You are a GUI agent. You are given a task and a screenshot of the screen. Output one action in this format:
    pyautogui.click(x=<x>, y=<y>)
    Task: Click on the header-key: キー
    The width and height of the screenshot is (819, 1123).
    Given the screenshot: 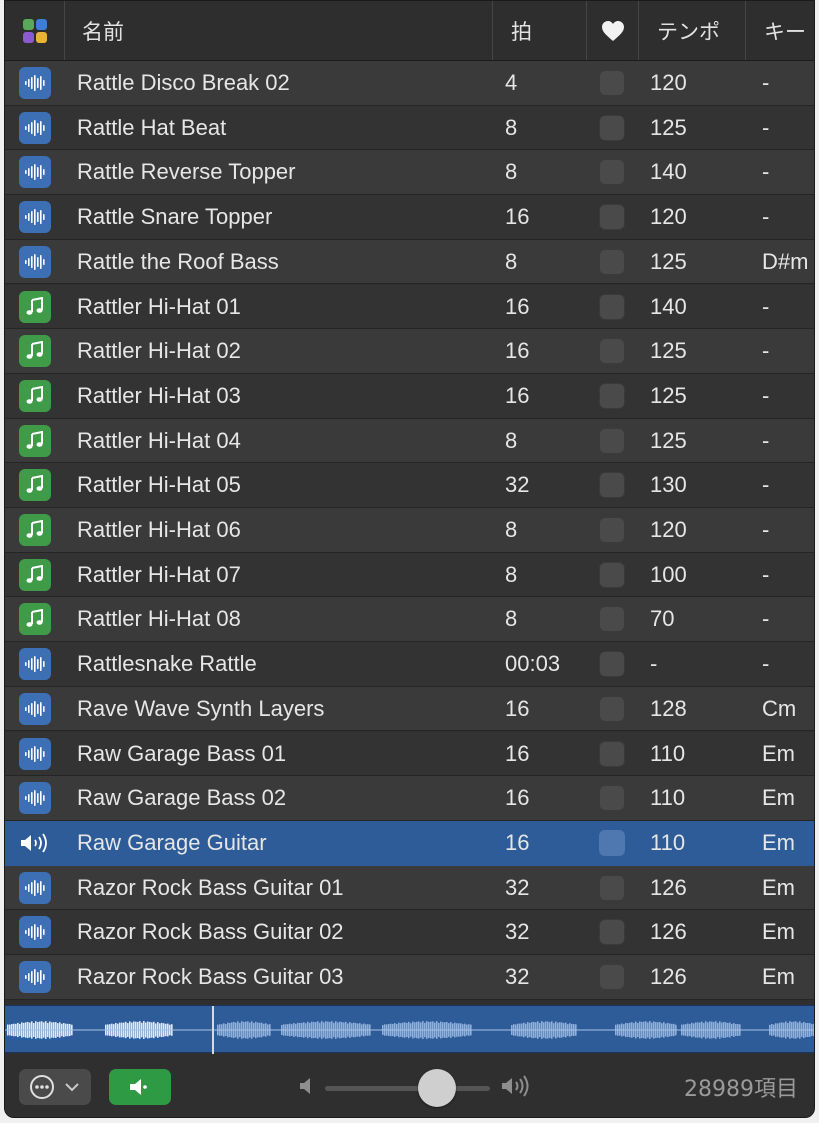 What is the action you would take?
    pyautogui.click(x=780, y=30)
    